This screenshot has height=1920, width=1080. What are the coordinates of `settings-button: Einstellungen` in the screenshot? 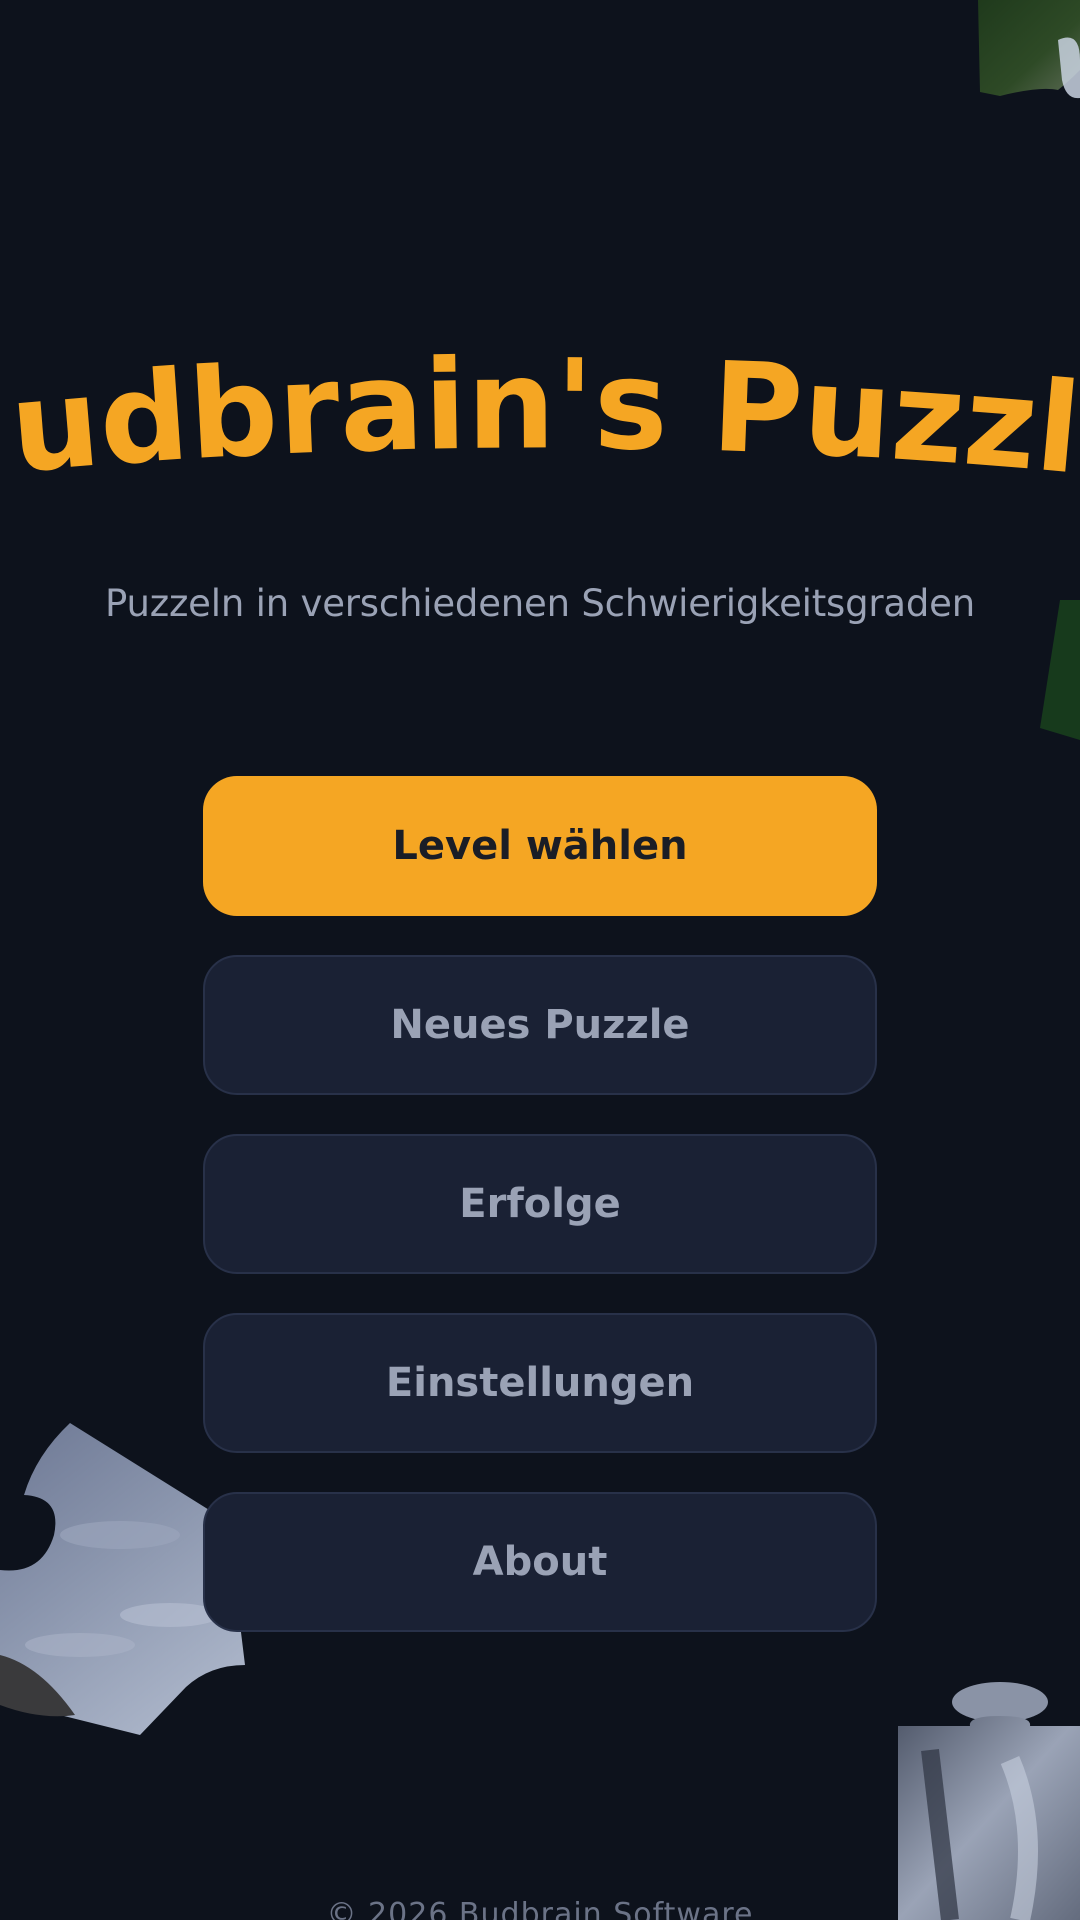 It's located at (540, 1383).